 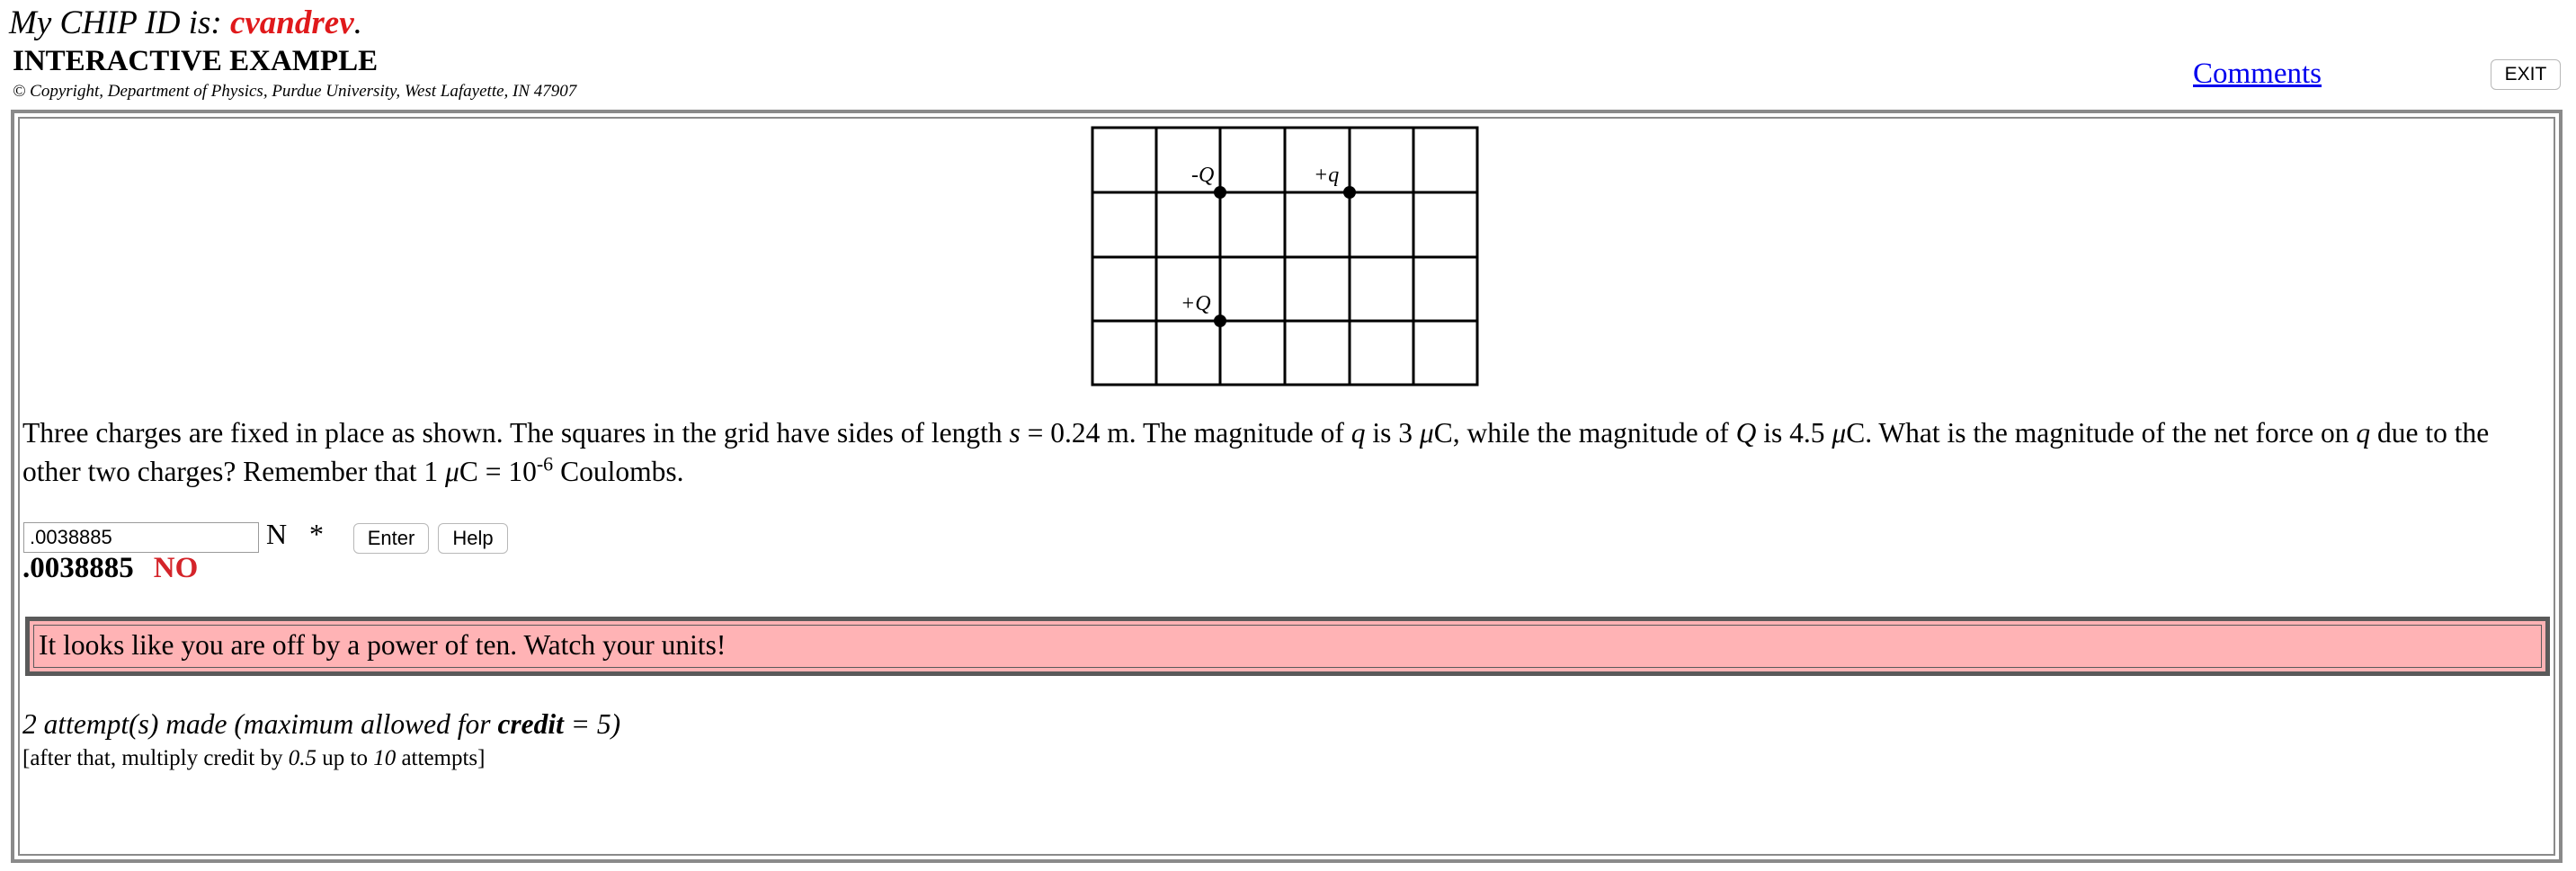 What do you see at coordinates (1794, 433) in the screenshot?
I see `question-part: is 4.5` at bounding box center [1794, 433].